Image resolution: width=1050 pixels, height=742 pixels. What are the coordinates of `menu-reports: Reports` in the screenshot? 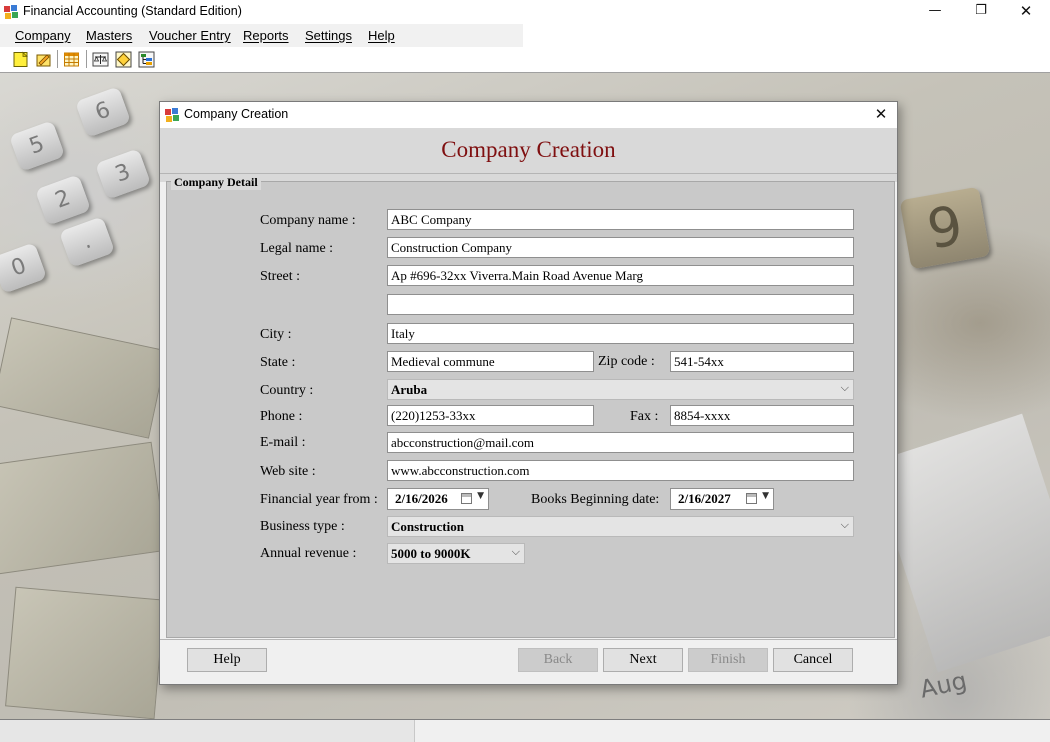 It's located at (266, 35).